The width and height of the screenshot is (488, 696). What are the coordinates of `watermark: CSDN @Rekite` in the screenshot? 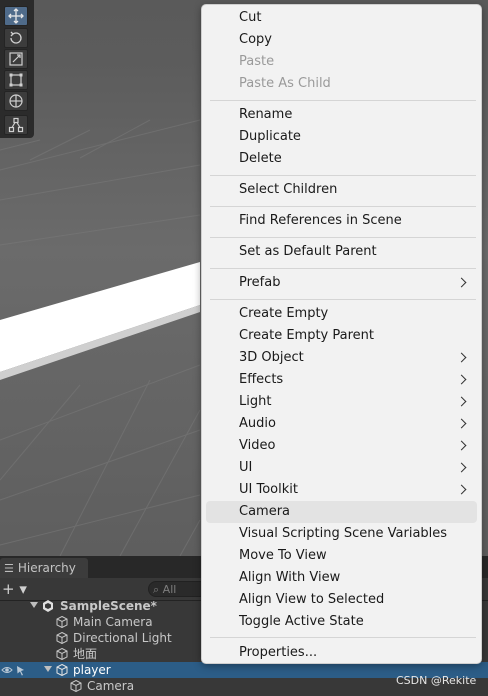 It's located at (436, 680).